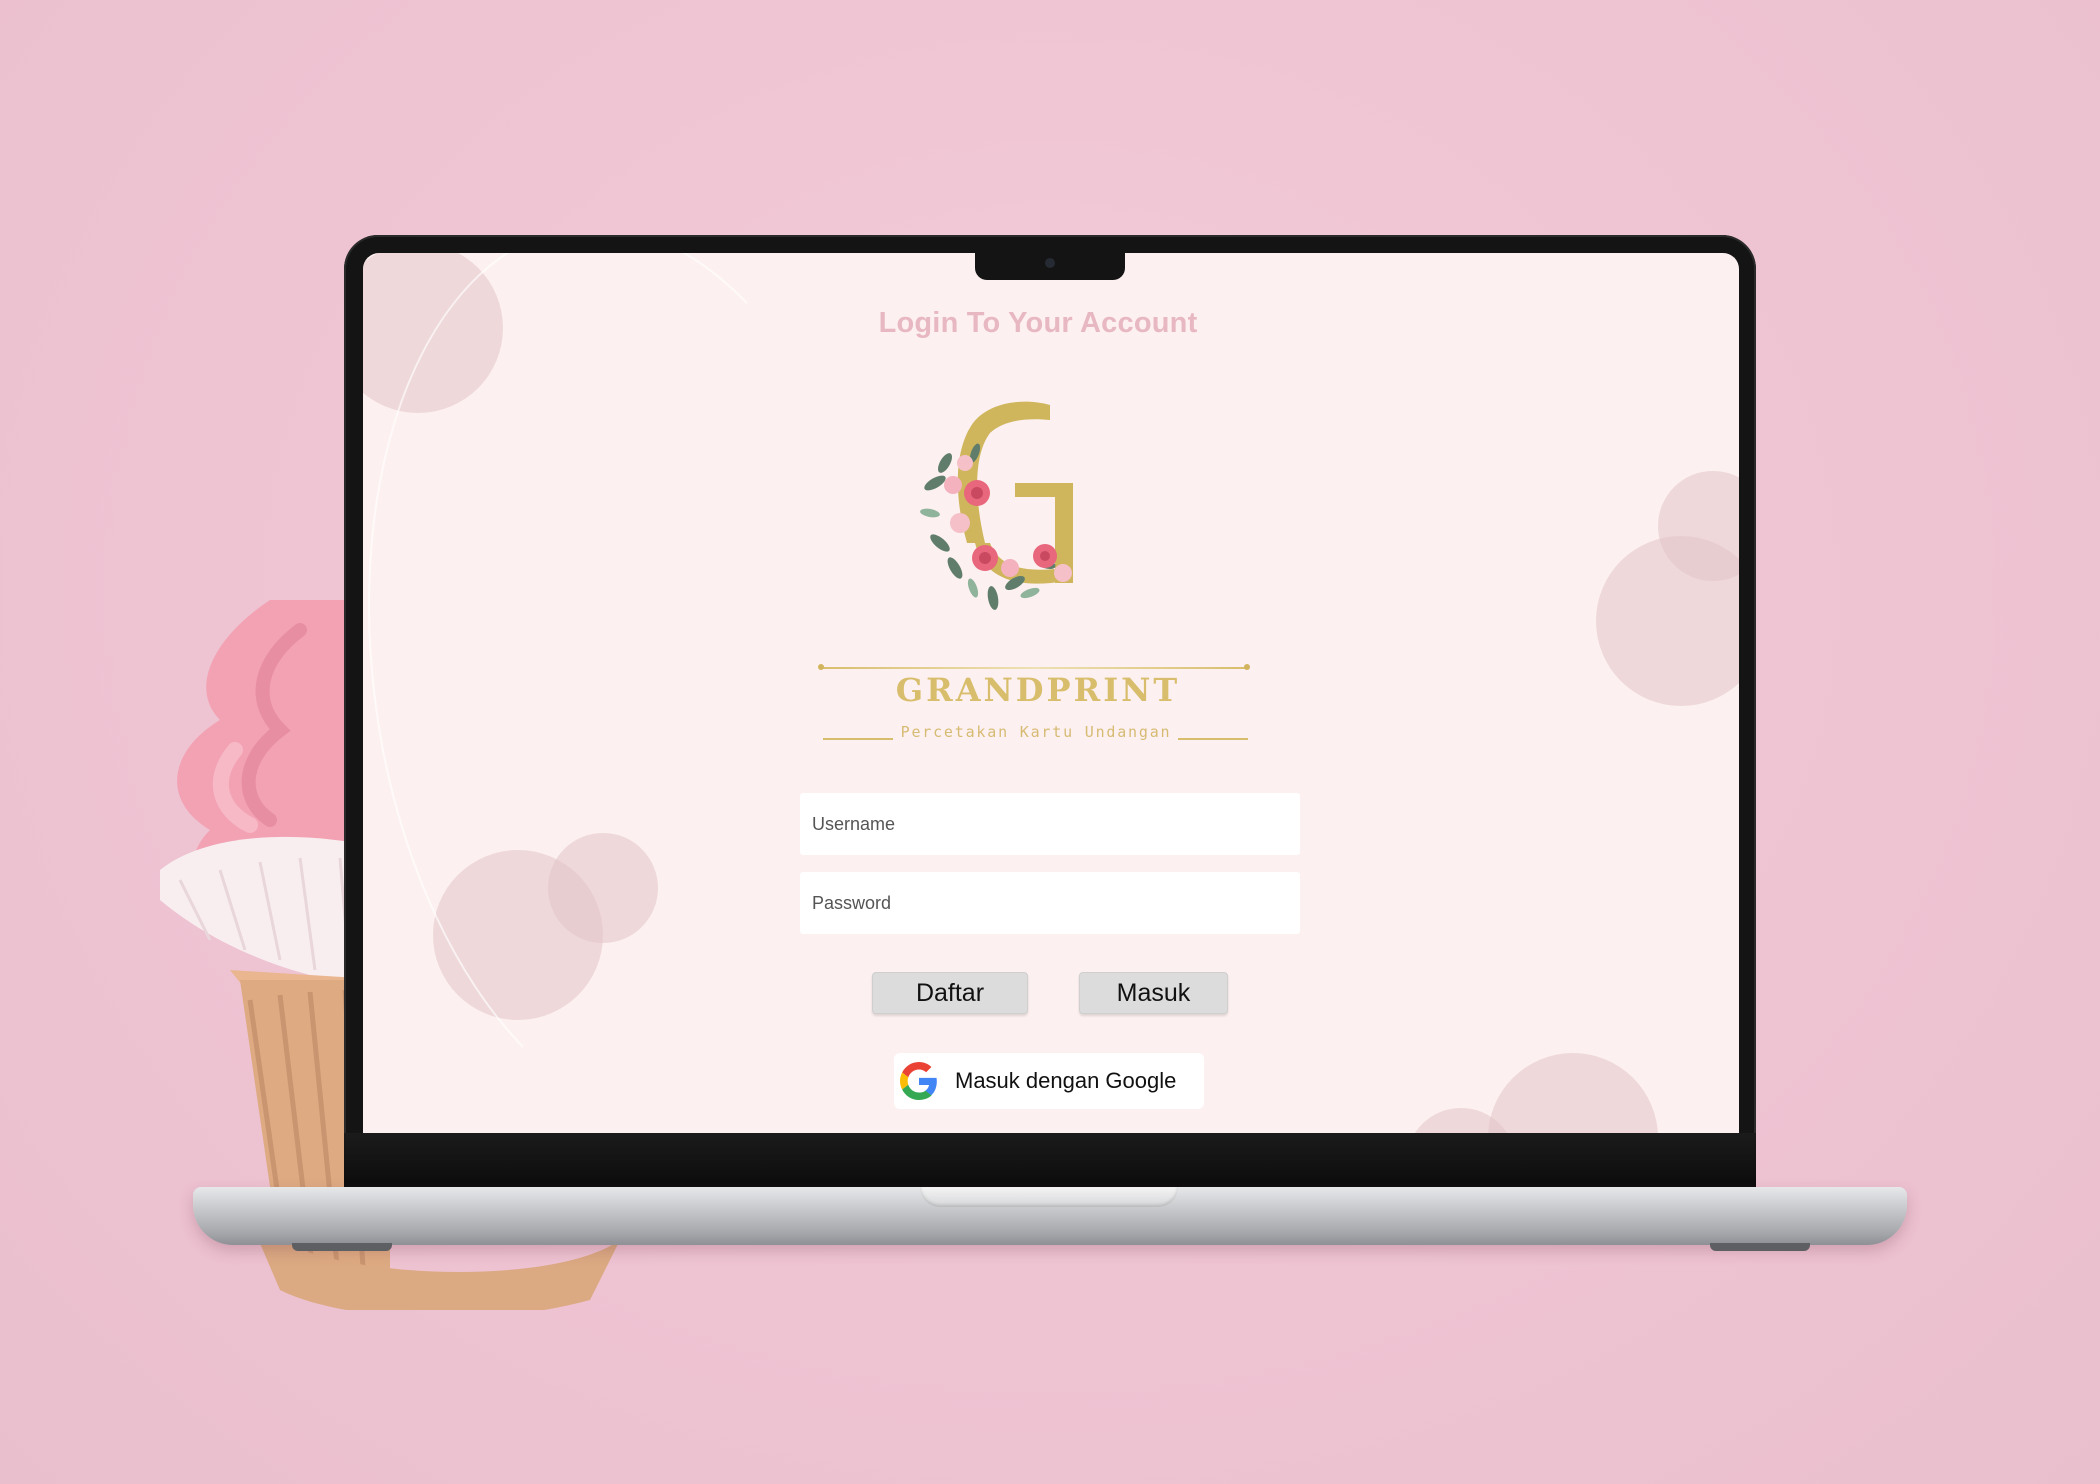 This screenshot has height=1484, width=2100. What do you see at coordinates (1036, 732) in the screenshot?
I see `brand-tagline: Percetakan Kartu Undangan` at bounding box center [1036, 732].